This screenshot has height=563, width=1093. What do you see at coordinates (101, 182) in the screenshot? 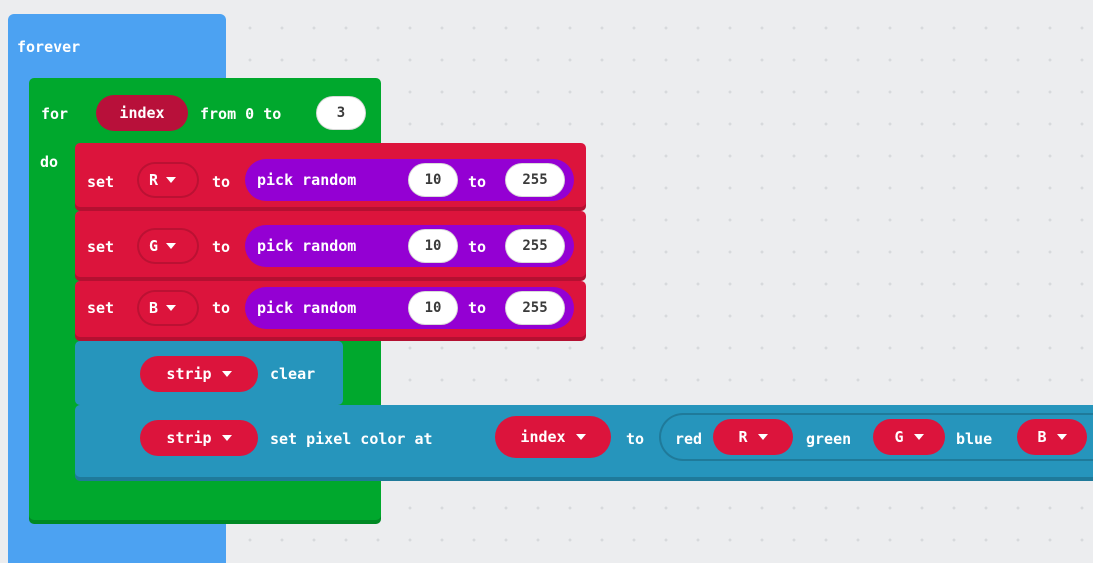
I see `set-r-set-label: set` at bounding box center [101, 182].